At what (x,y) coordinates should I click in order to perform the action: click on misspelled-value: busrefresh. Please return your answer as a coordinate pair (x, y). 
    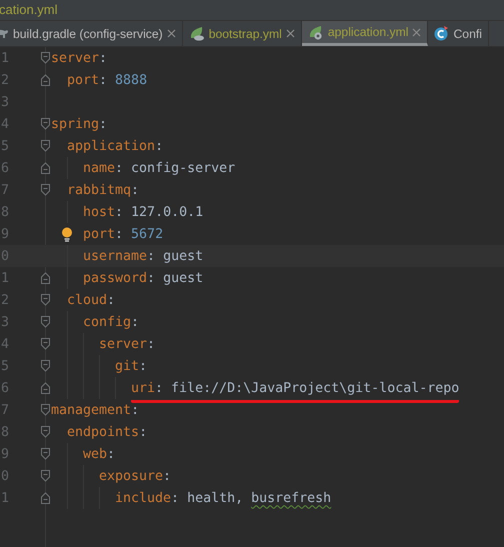
    Looking at the image, I should click on (291, 498).